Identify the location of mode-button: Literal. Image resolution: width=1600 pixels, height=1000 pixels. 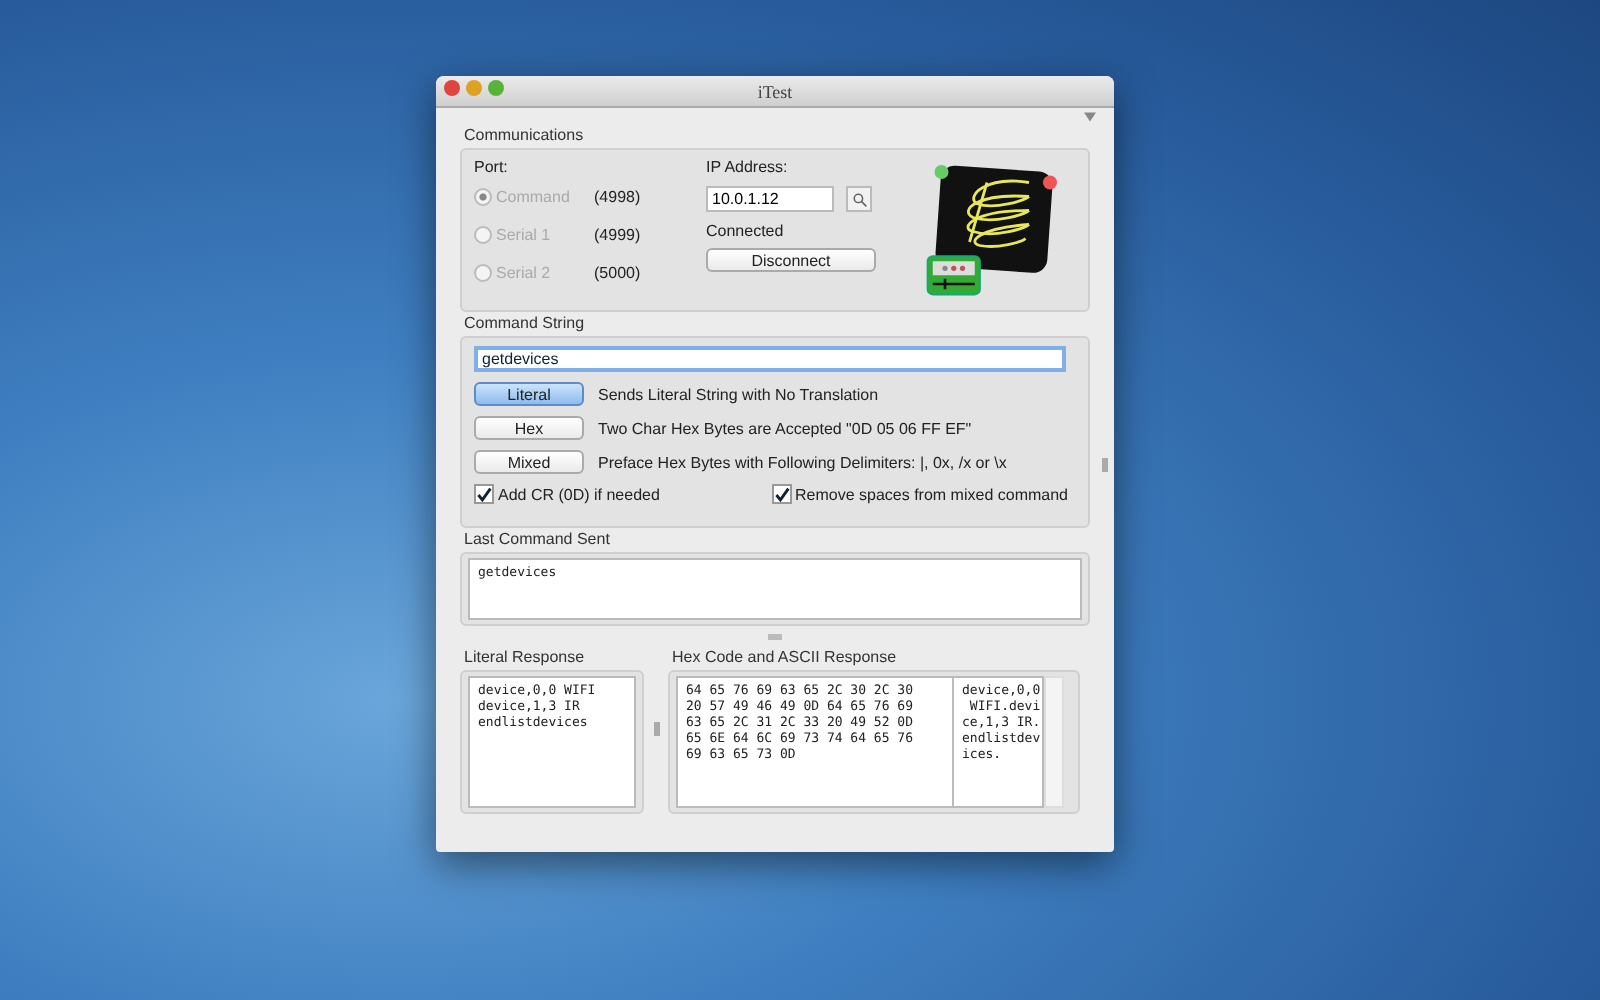
(529, 394).